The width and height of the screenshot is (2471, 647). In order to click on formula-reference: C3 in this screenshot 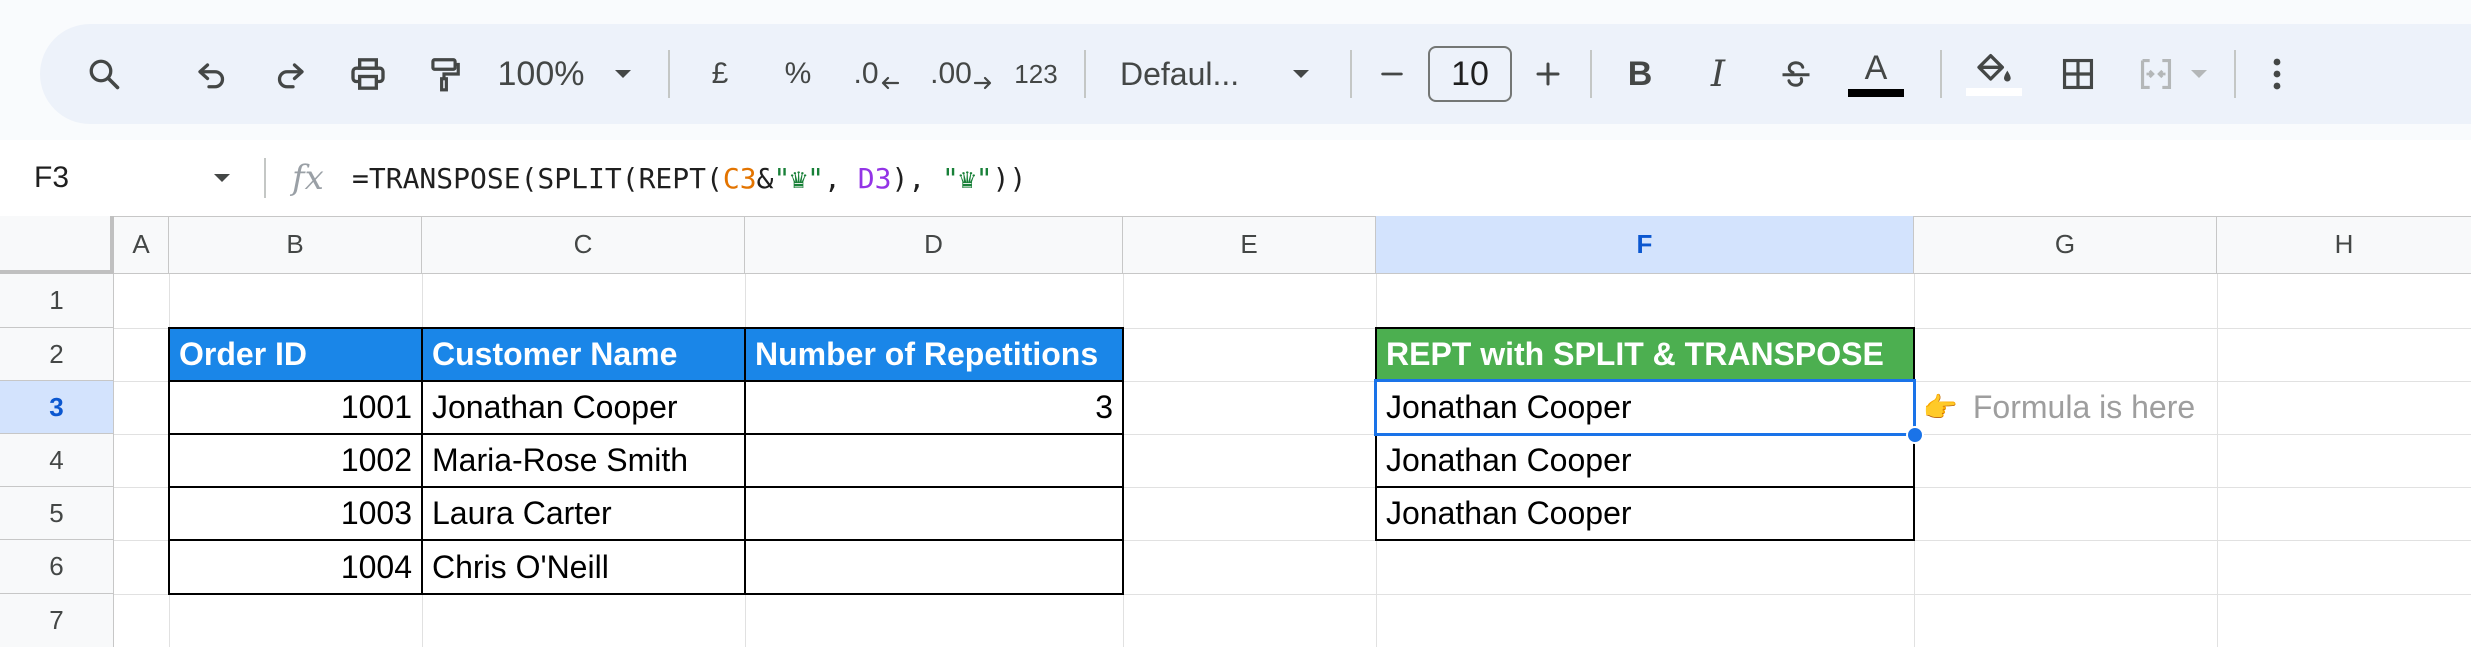, I will do `click(739, 178)`.